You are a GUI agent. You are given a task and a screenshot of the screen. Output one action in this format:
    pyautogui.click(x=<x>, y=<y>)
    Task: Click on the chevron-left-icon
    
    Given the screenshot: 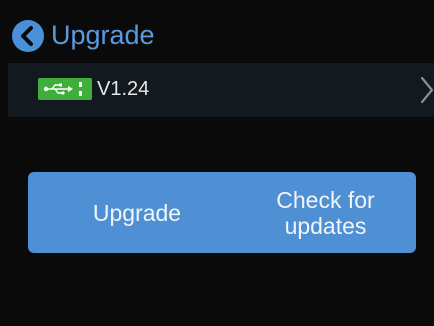 What is the action you would take?
    pyautogui.click(x=27, y=36)
    